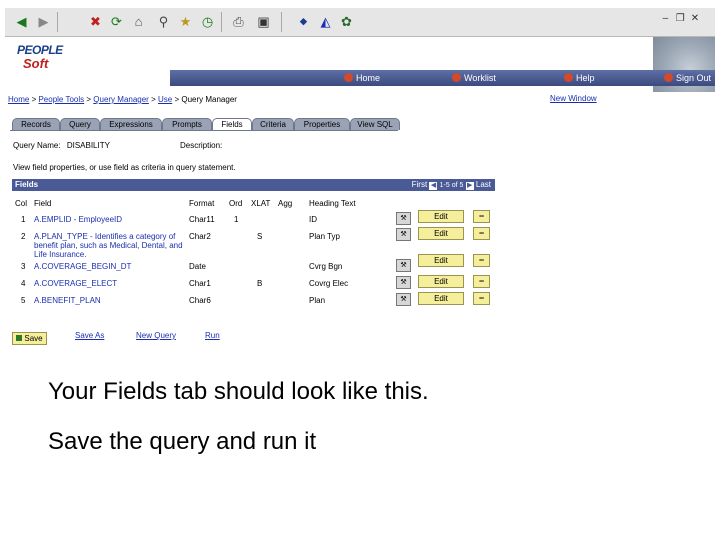 The height and width of the screenshot is (540, 720). I want to click on new-query-link: New Query, so click(156, 335).